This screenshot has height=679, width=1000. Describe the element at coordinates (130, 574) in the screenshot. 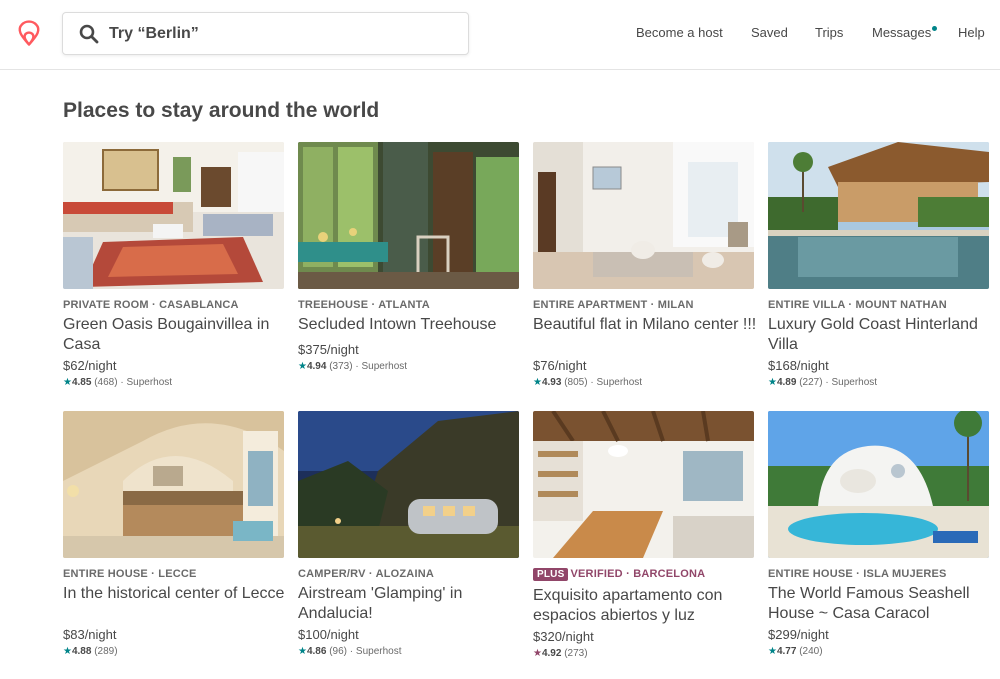

I see `listing-kicker: ENTIRE HOUSE · LECCE` at that location.